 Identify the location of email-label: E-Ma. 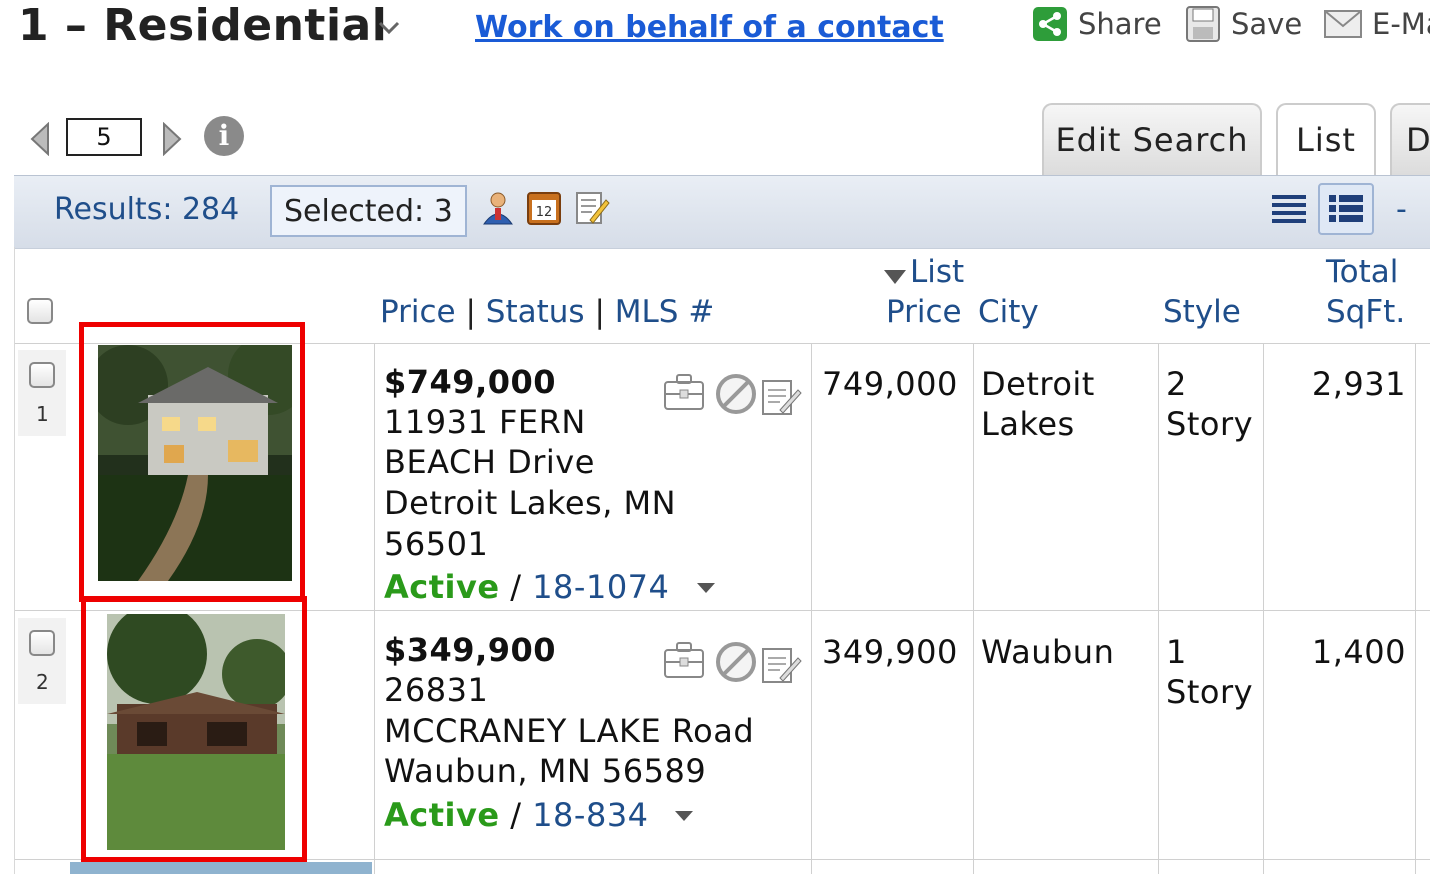
(1401, 24).